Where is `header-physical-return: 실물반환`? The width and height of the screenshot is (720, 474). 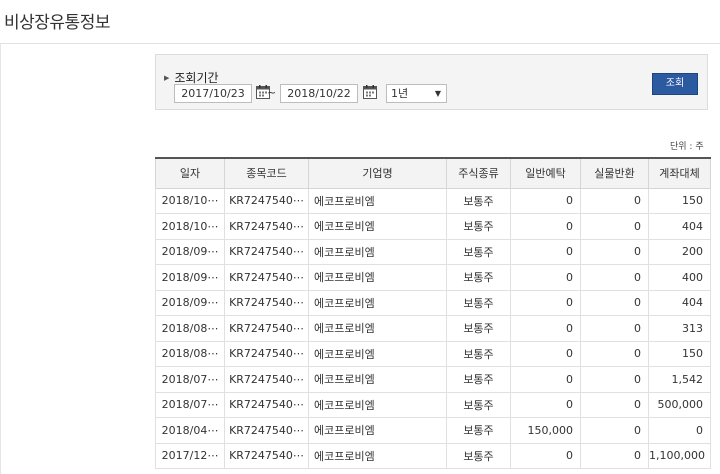 header-physical-return: 실물반환 is located at coordinates (614, 173).